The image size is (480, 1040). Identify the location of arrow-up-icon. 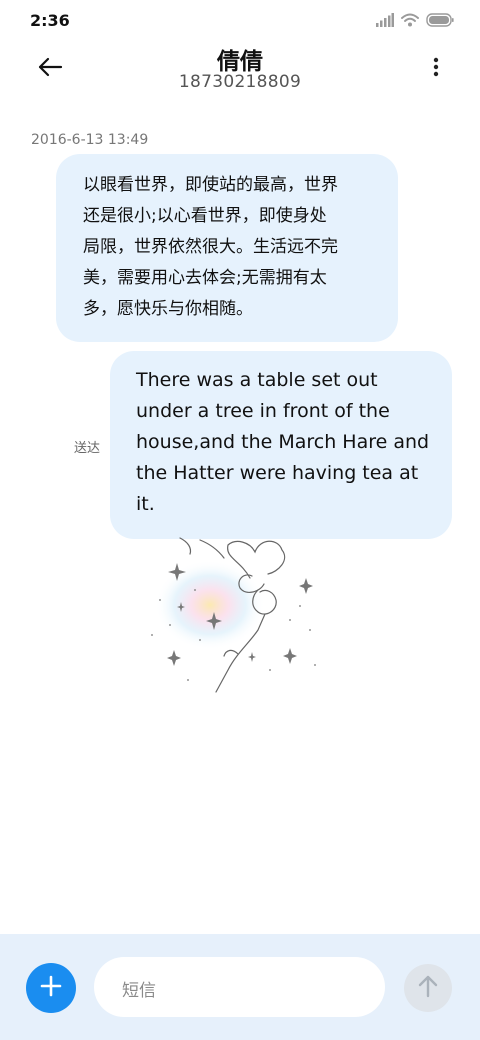
(428, 988).